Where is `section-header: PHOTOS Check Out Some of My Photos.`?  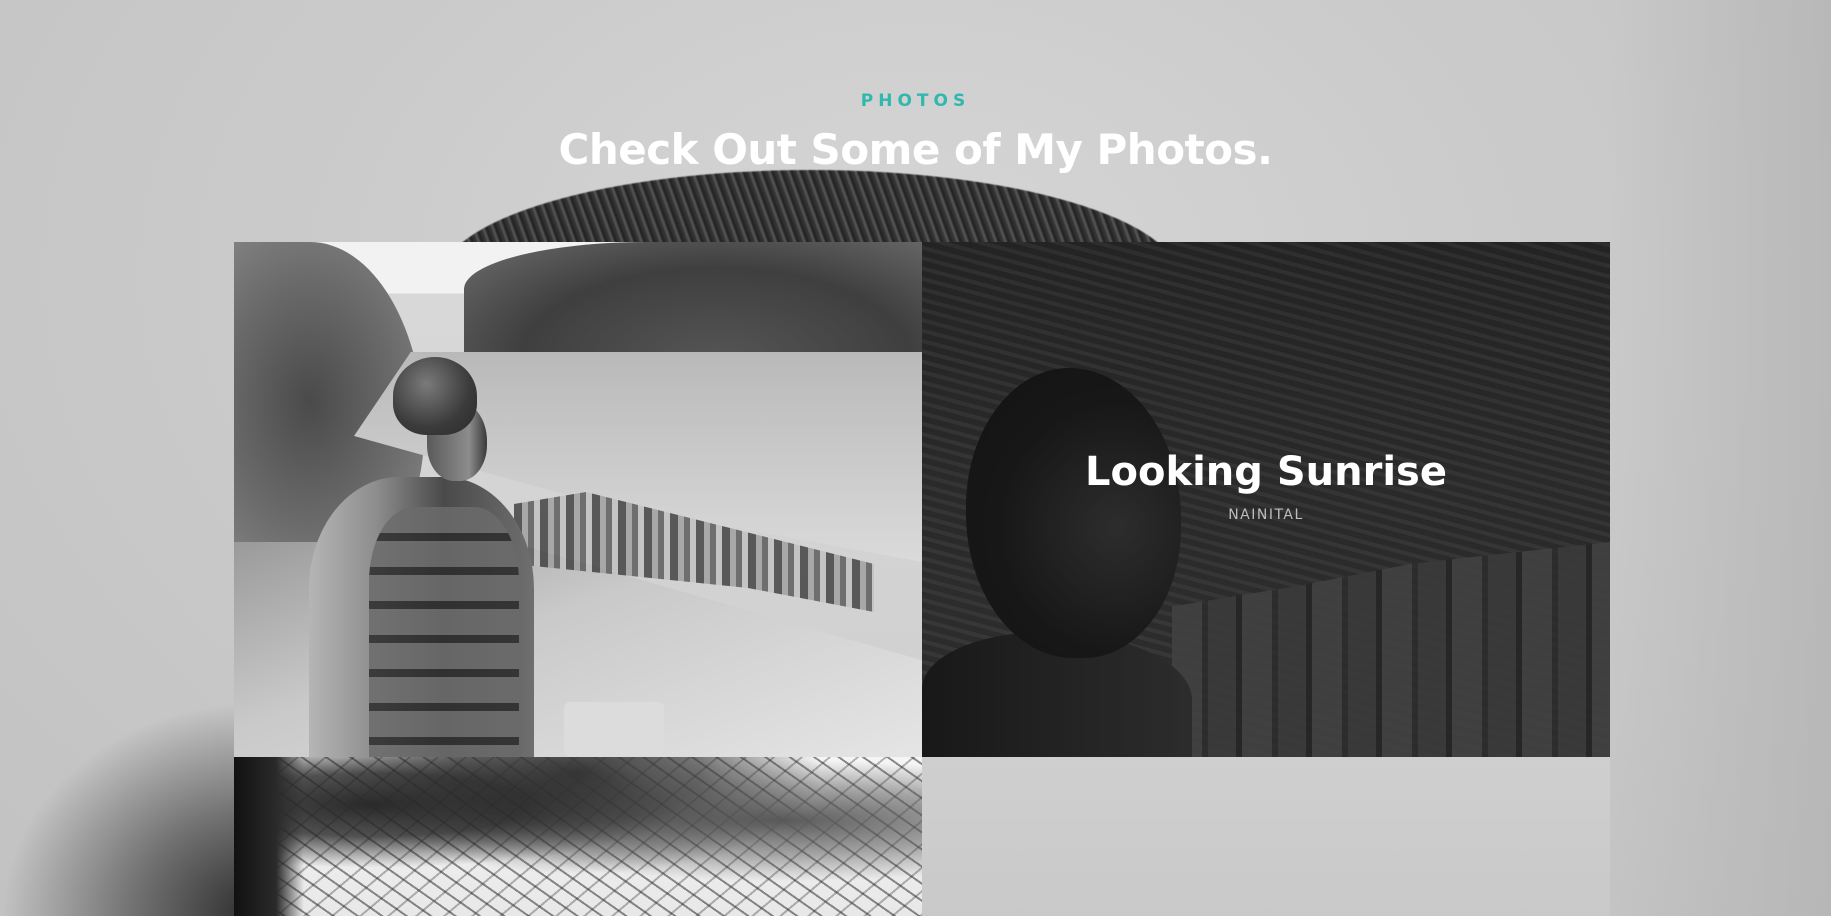 section-header: PHOTOS Check Out Some of My Photos. is located at coordinates (915, 134).